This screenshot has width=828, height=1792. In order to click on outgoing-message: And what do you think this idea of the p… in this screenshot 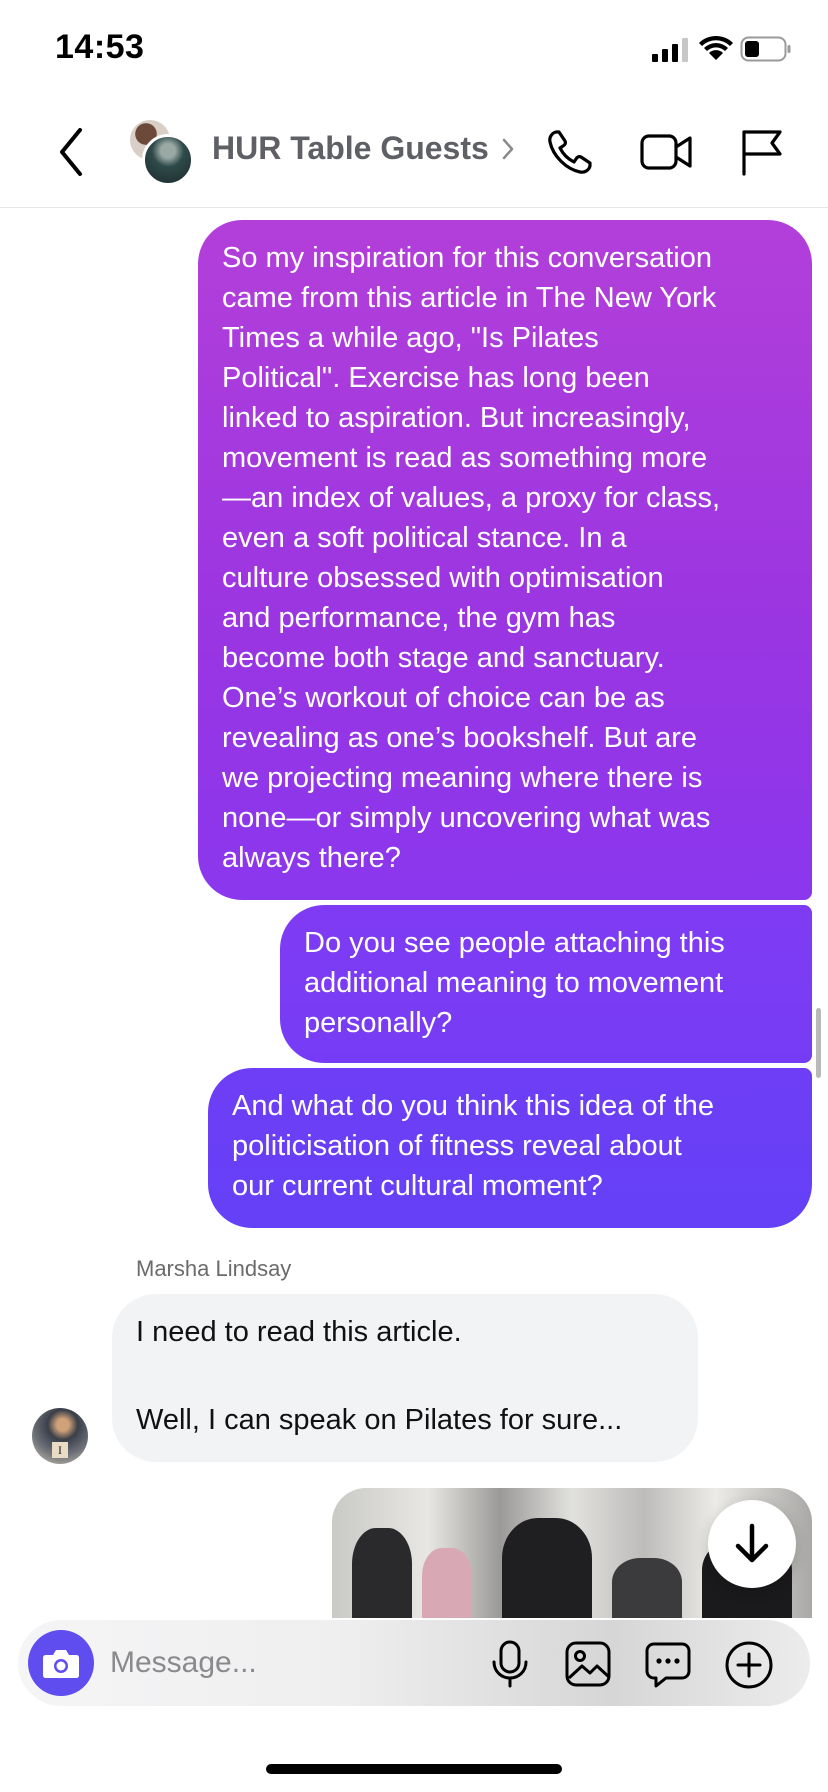, I will do `click(510, 1148)`.